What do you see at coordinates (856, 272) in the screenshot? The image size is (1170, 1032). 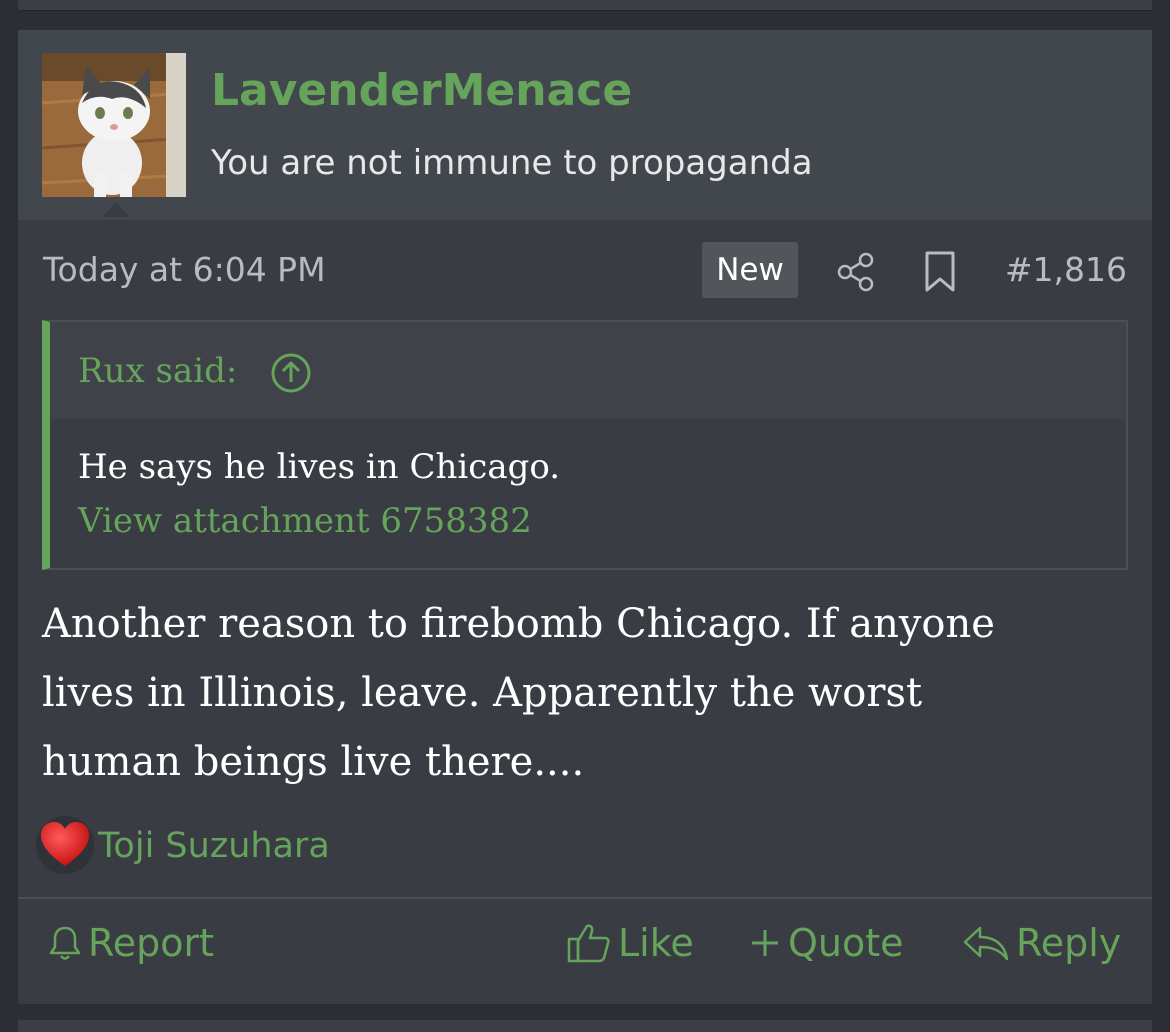 I see `share-icon` at bounding box center [856, 272].